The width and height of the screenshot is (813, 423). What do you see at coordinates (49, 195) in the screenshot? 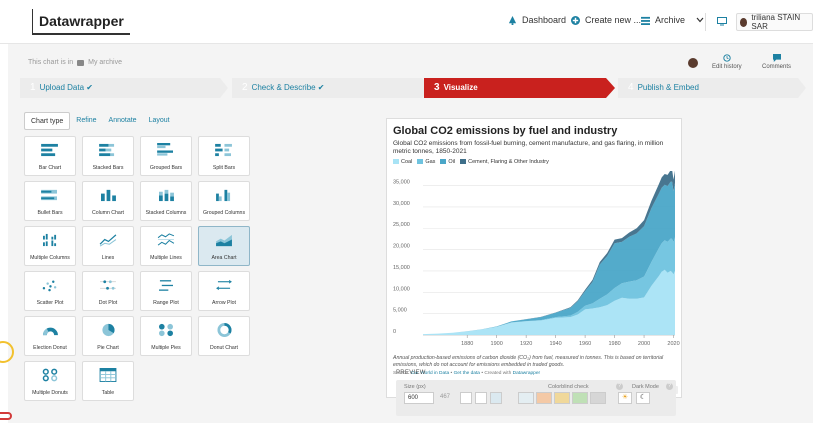
I see `bullet-bars-icon` at bounding box center [49, 195].